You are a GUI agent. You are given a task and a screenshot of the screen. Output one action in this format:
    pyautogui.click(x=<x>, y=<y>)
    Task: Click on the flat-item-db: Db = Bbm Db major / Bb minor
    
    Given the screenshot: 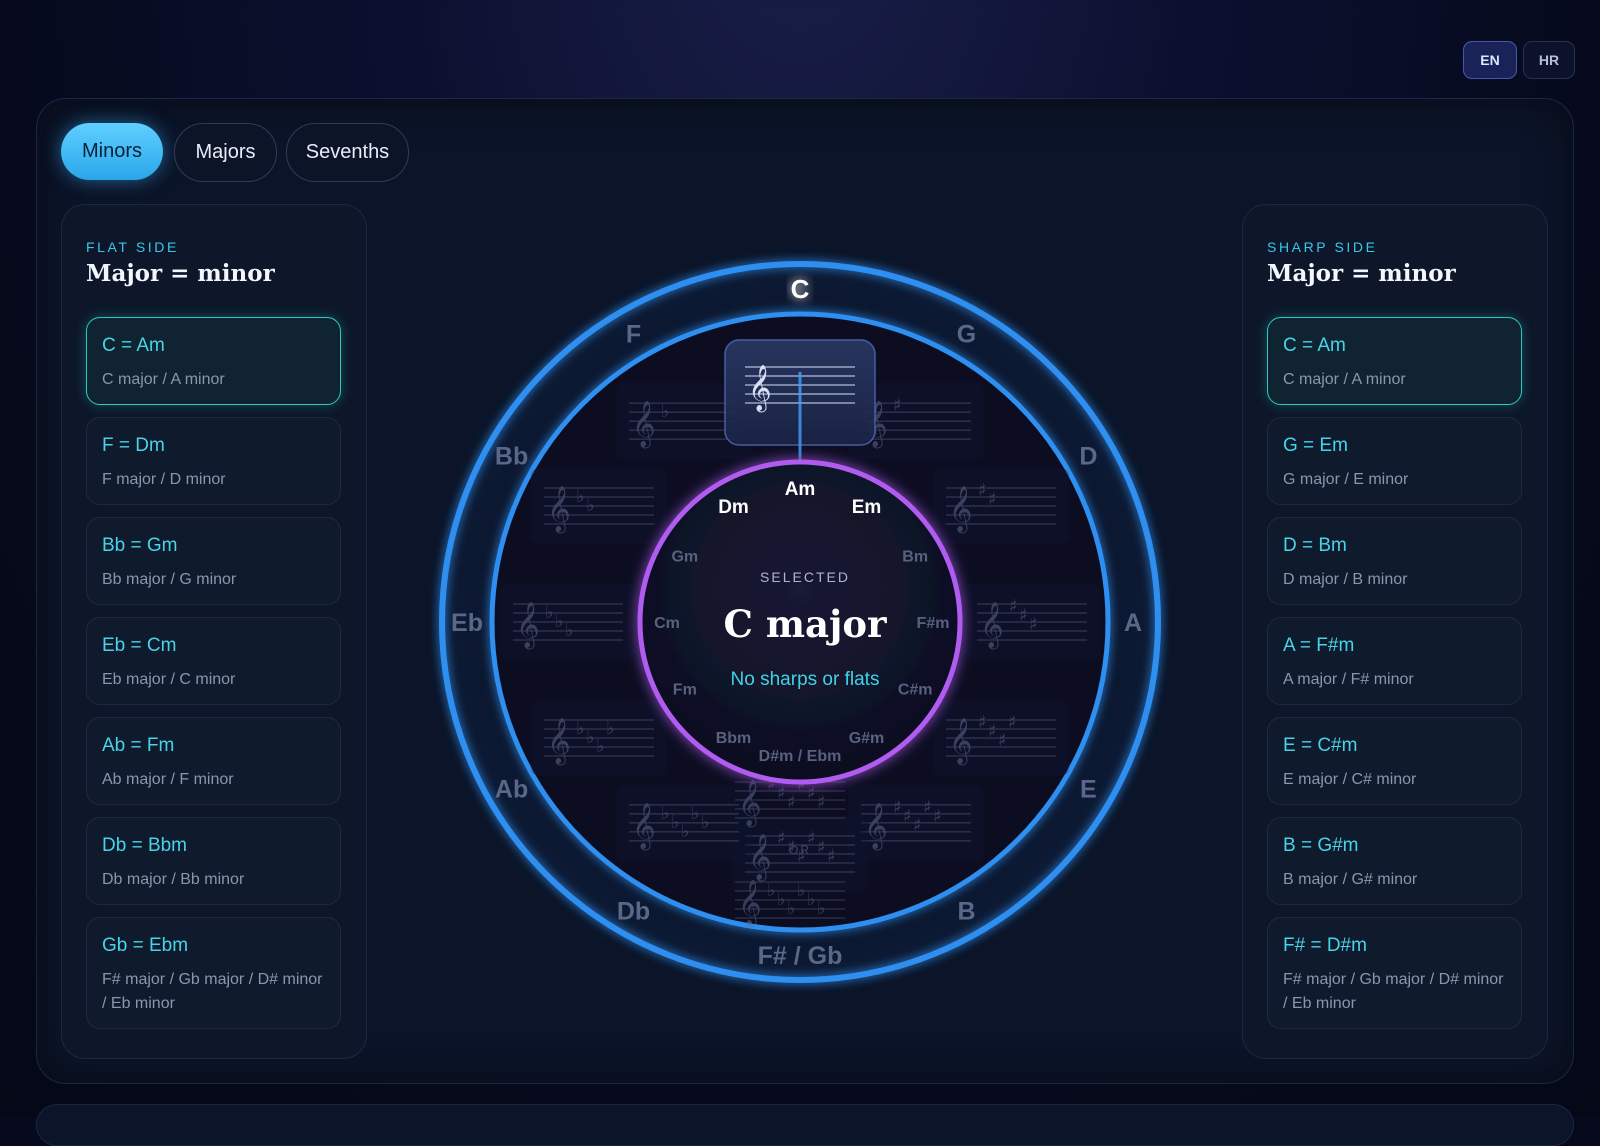 What is the action you would take?
    pyautogui.click(x=213, y=861)
    